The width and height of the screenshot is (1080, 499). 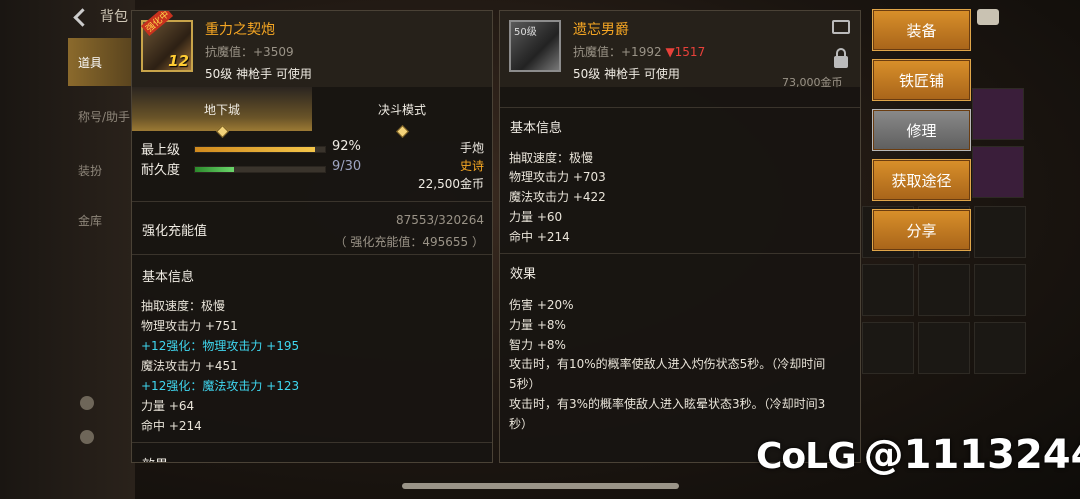 I want to click on grade-bar, so click(x=260, y=149).